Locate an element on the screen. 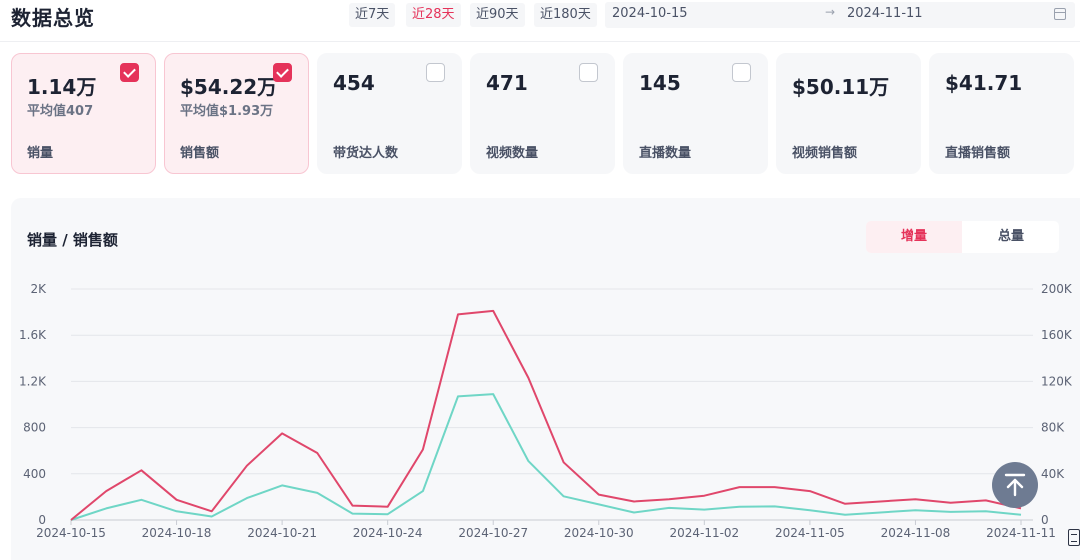 Image resolution: width=1080 pixels, height=560 pixels. y-right-tick-label: 120K is located at coordinates (1057, 381).